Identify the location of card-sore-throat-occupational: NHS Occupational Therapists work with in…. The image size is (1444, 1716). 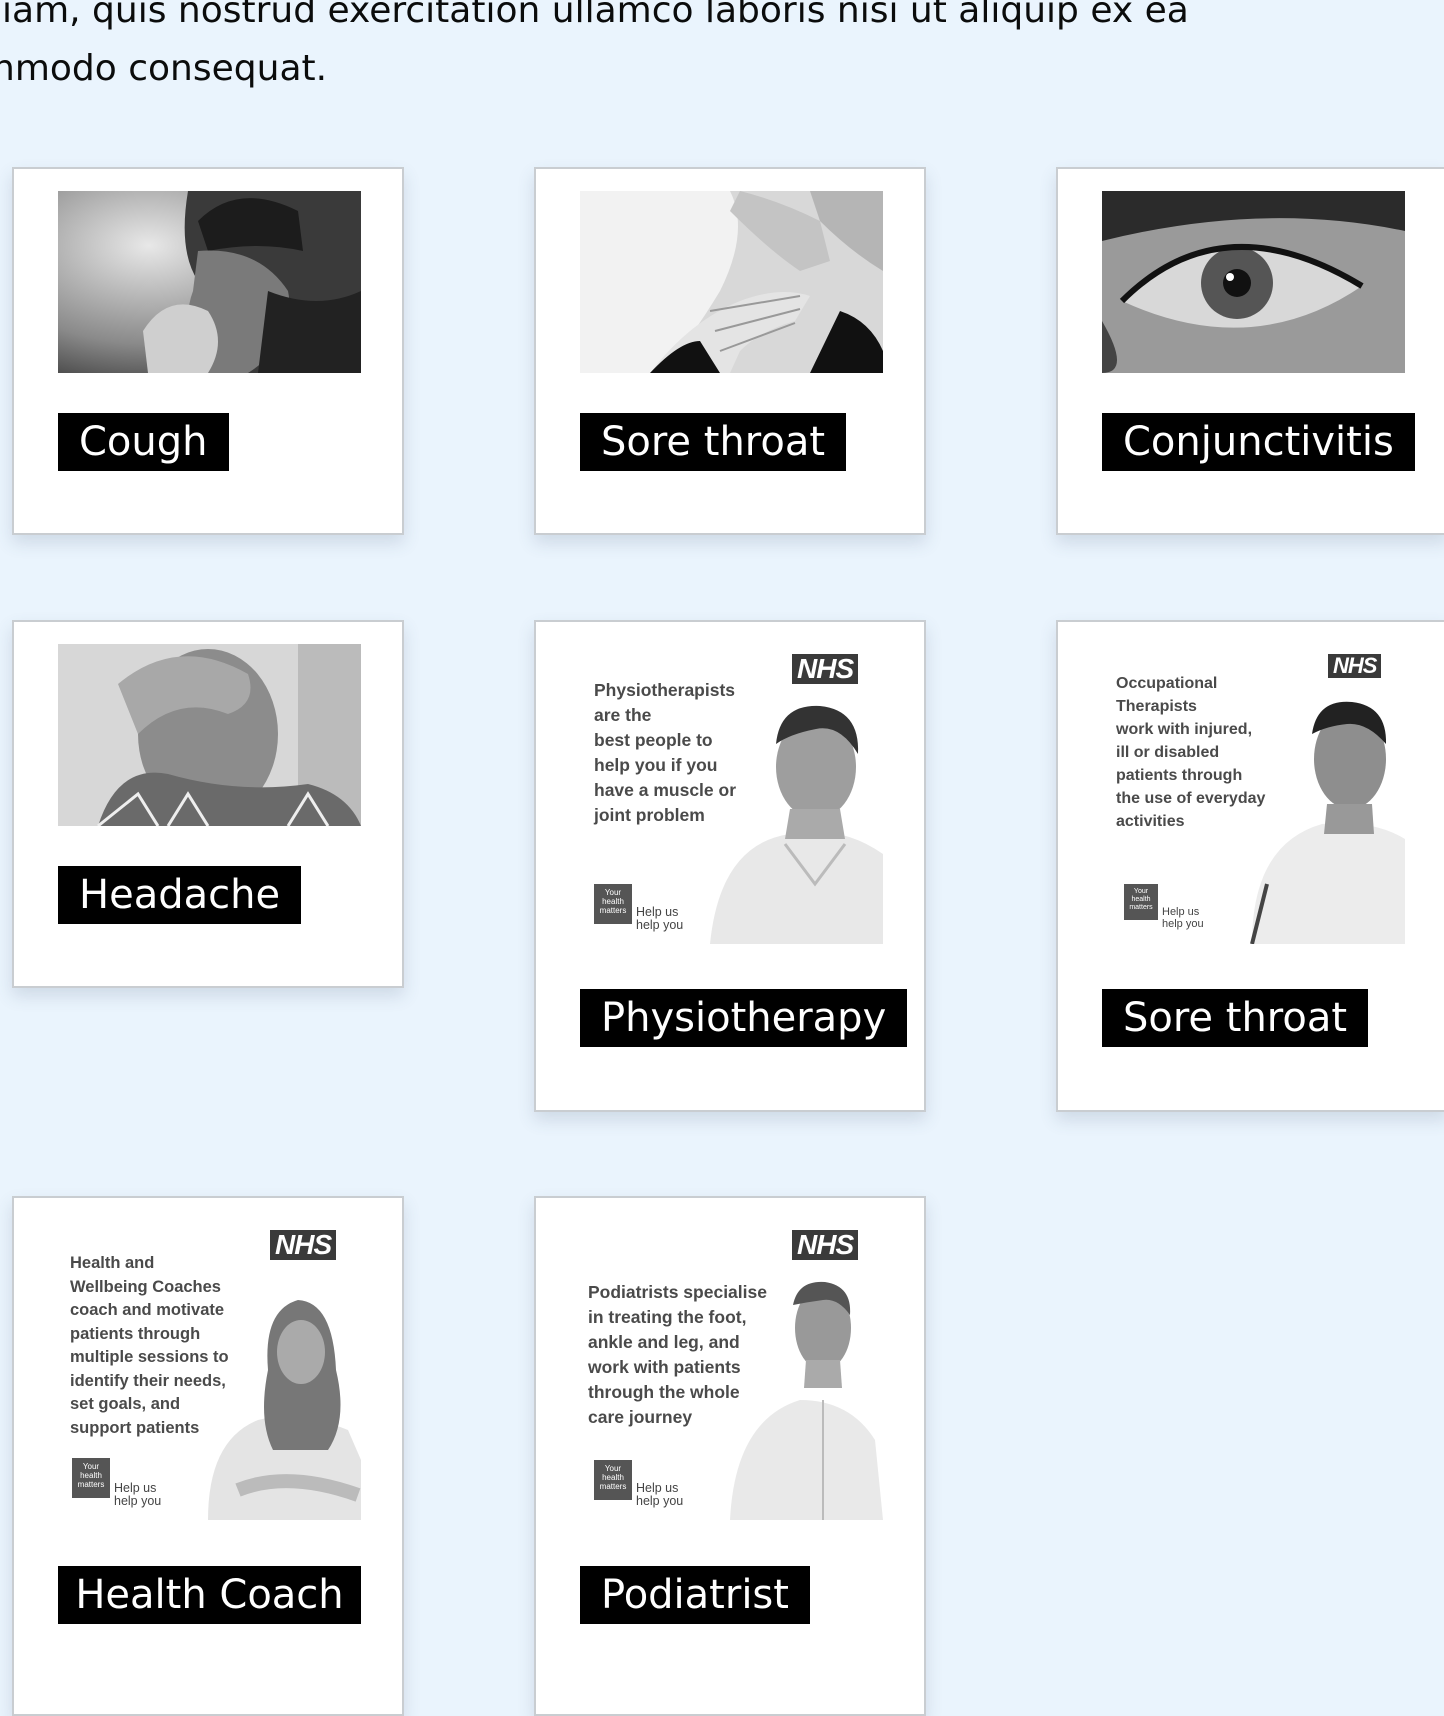
(1250, 866).